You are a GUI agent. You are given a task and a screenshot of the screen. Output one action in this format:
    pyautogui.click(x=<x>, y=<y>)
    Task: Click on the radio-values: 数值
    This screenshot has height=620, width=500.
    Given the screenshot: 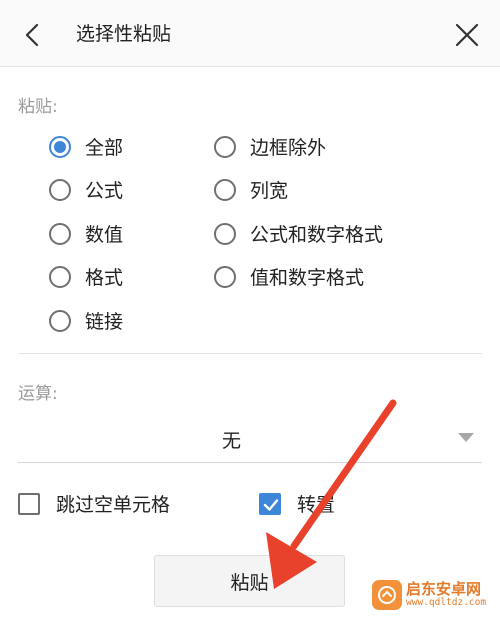 What is the action you would take?
    pyautogui.click(x=86, y=233)
    